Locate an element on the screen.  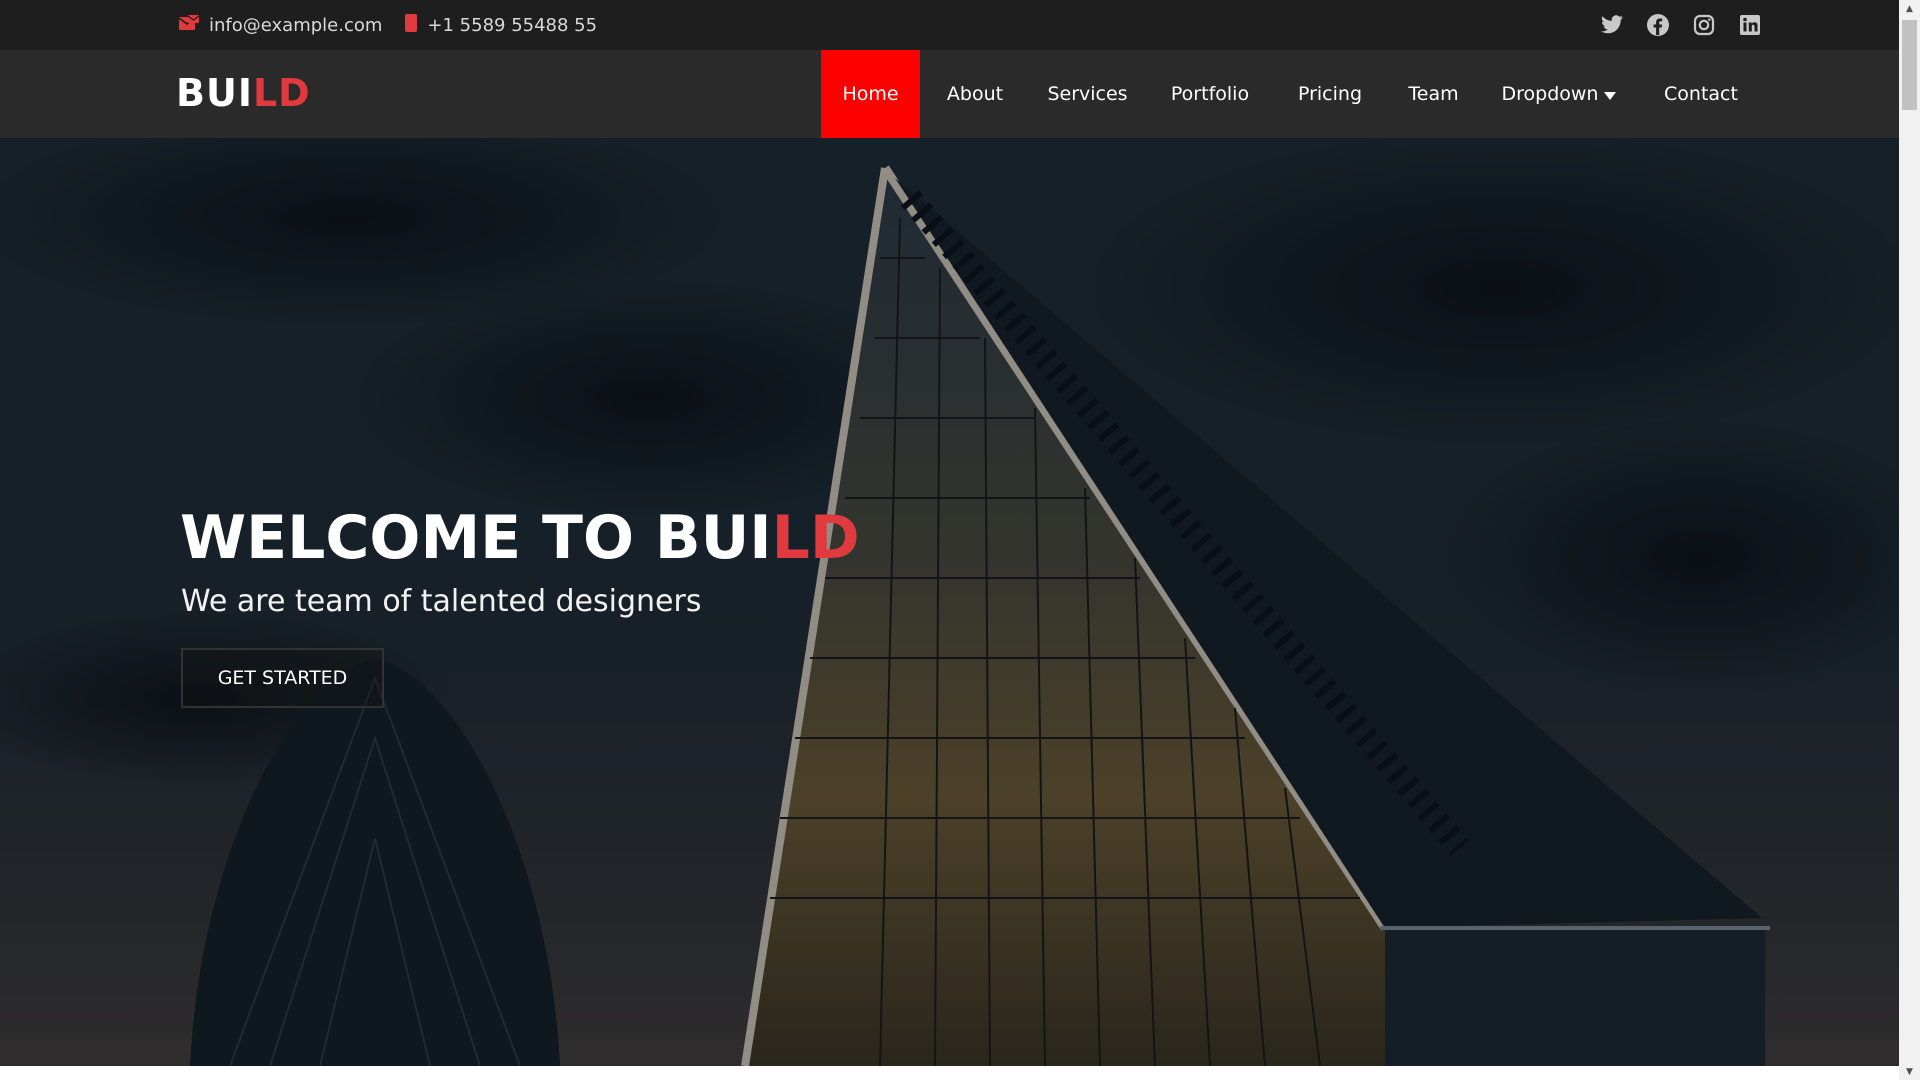
site-logo: BUILD is located at coordinates (243, 93).